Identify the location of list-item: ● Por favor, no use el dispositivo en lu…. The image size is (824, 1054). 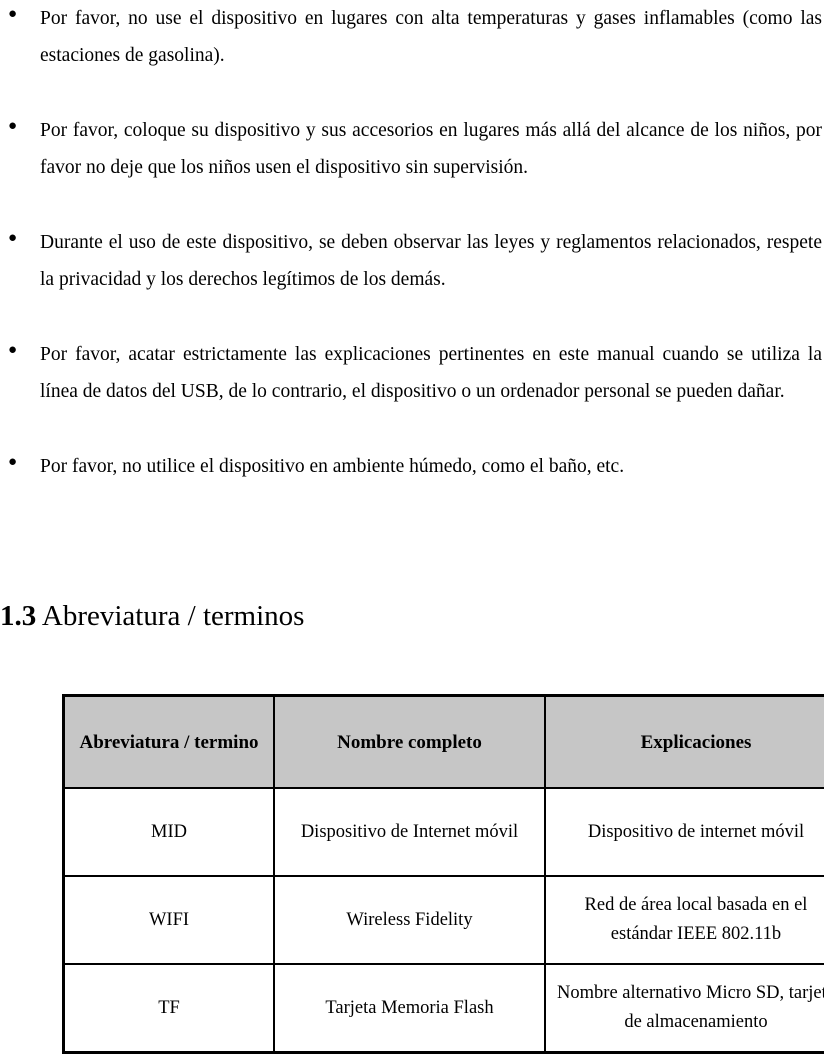
(412, 37).